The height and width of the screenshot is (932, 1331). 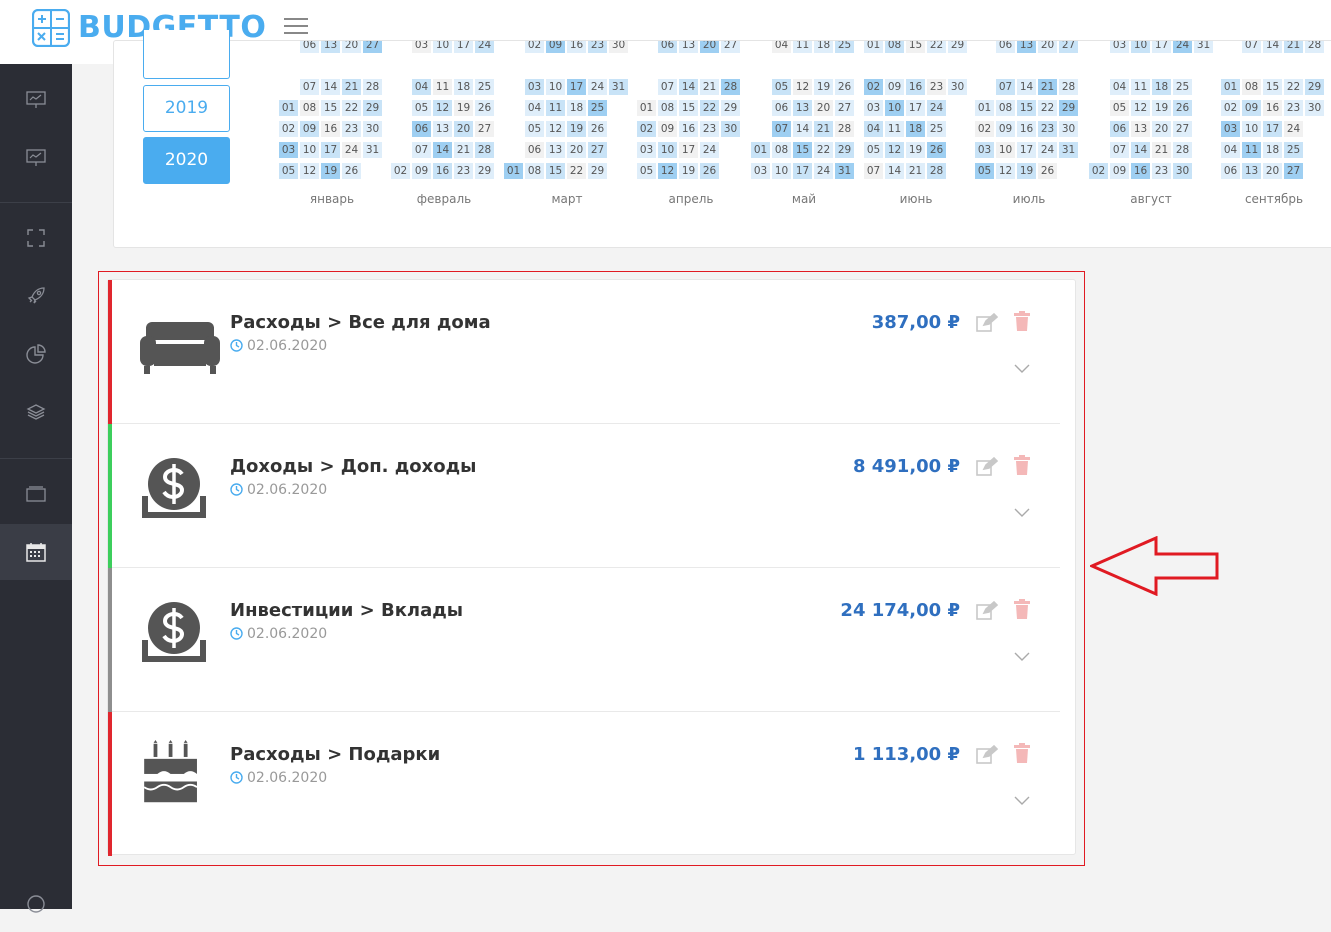 What do you see at coordinates (1022, 753) in the screenshot?
I see `trash-icon` at bounding box center [1022, 753].